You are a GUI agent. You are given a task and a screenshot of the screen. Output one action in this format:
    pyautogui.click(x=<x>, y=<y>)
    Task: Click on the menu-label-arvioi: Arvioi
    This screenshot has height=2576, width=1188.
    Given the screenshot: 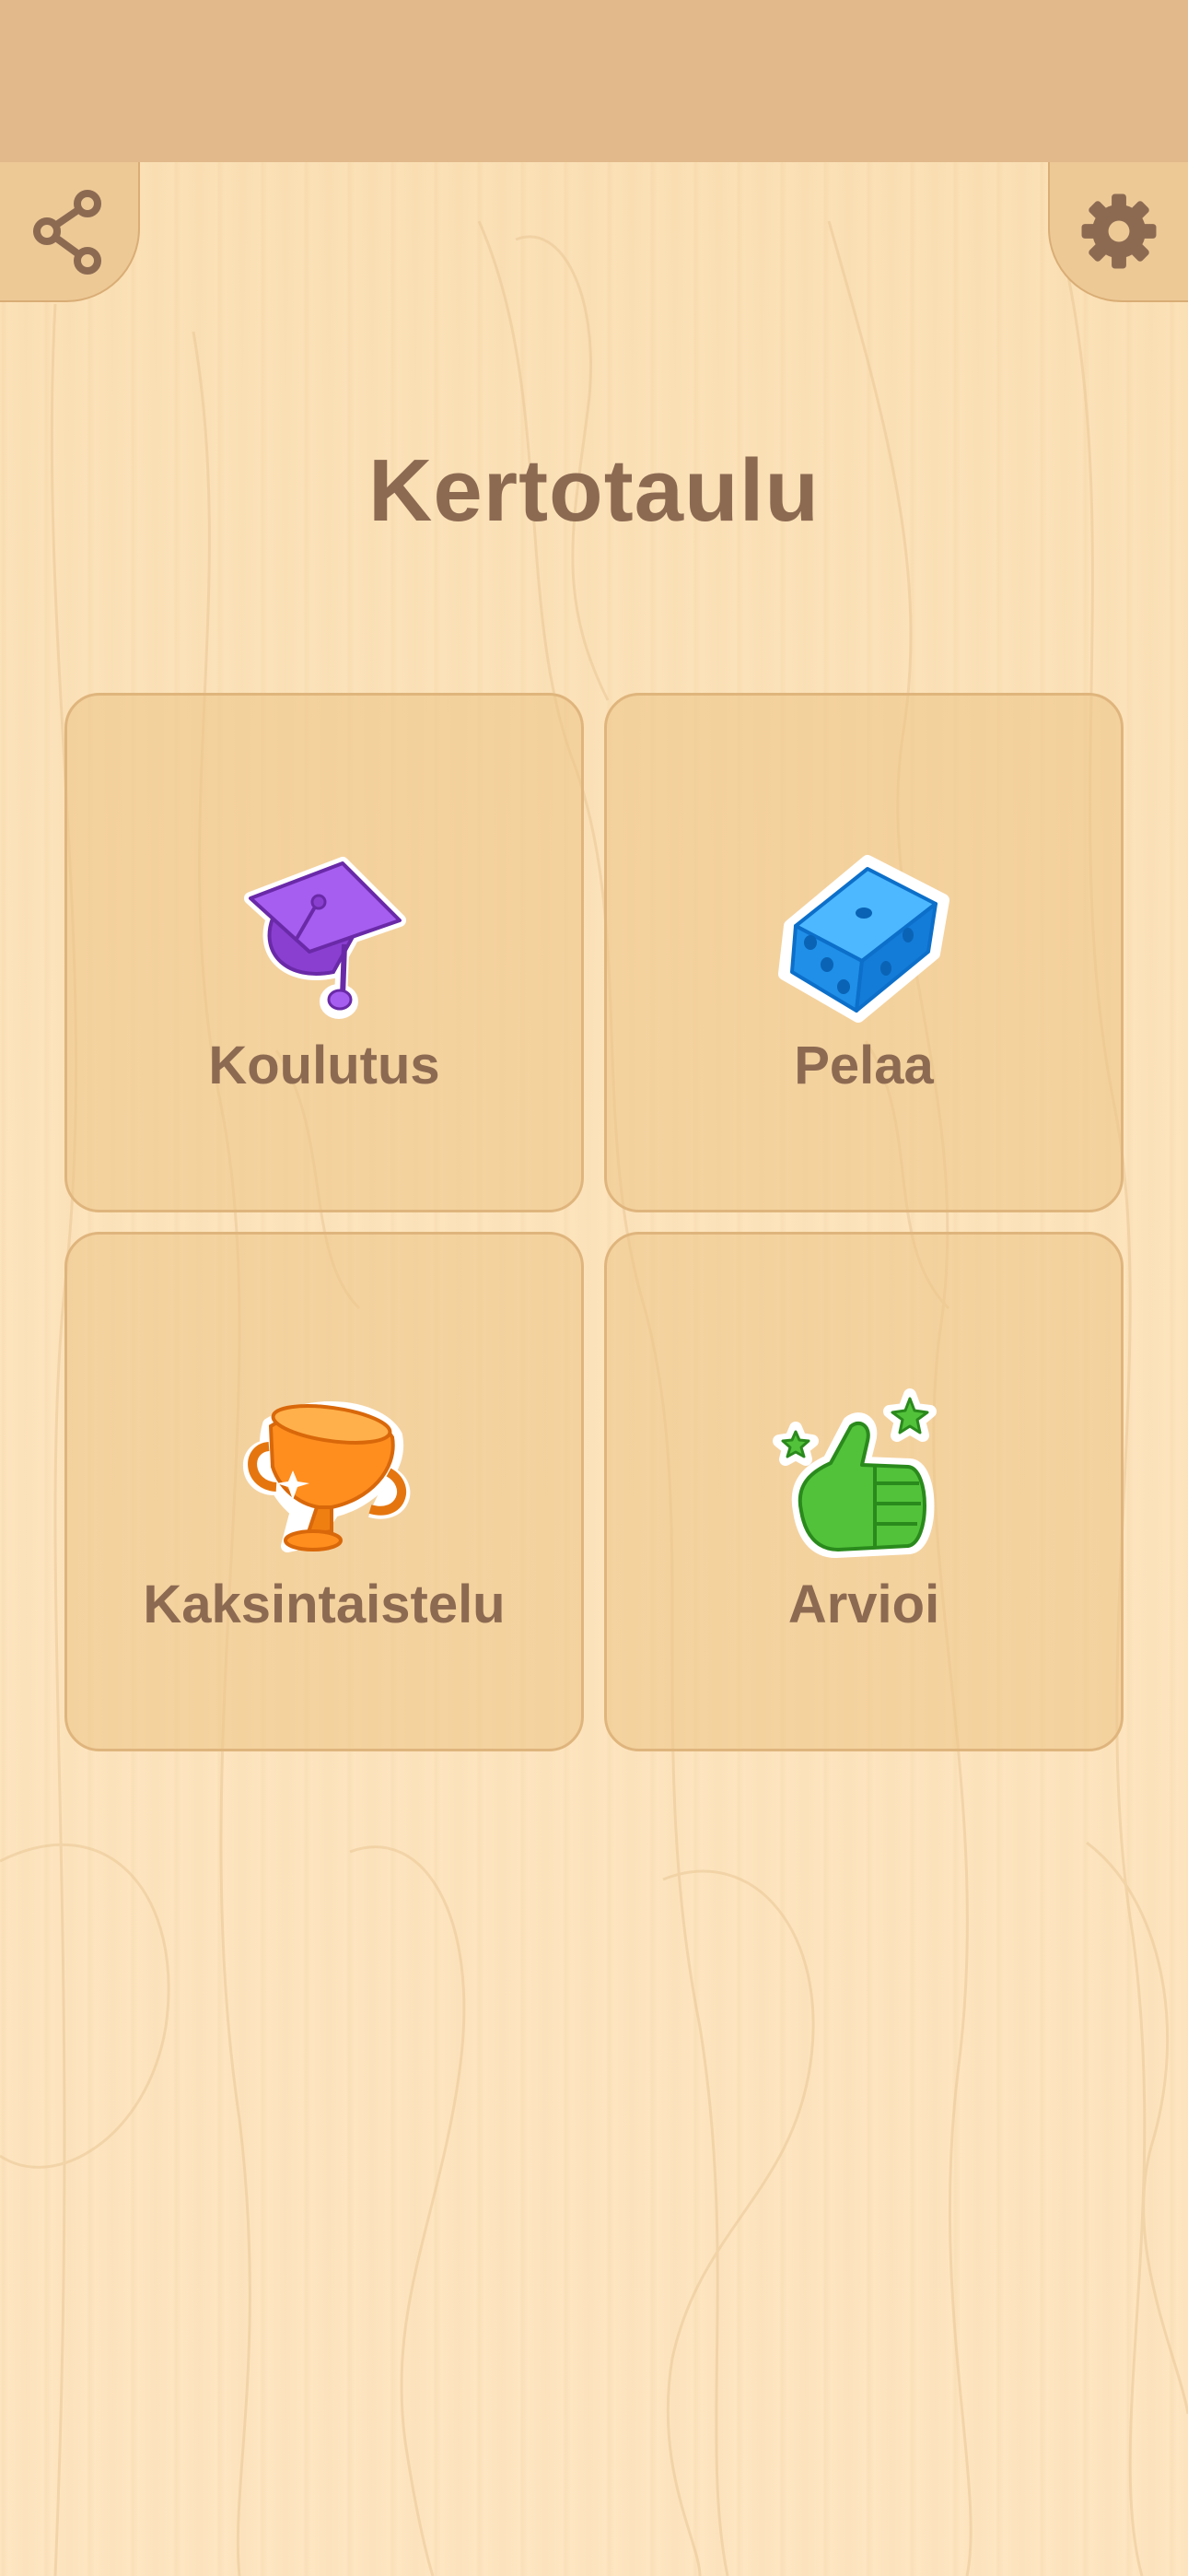 What is the action you would take?
    pyautogui.click(x=863, y=1604)
    